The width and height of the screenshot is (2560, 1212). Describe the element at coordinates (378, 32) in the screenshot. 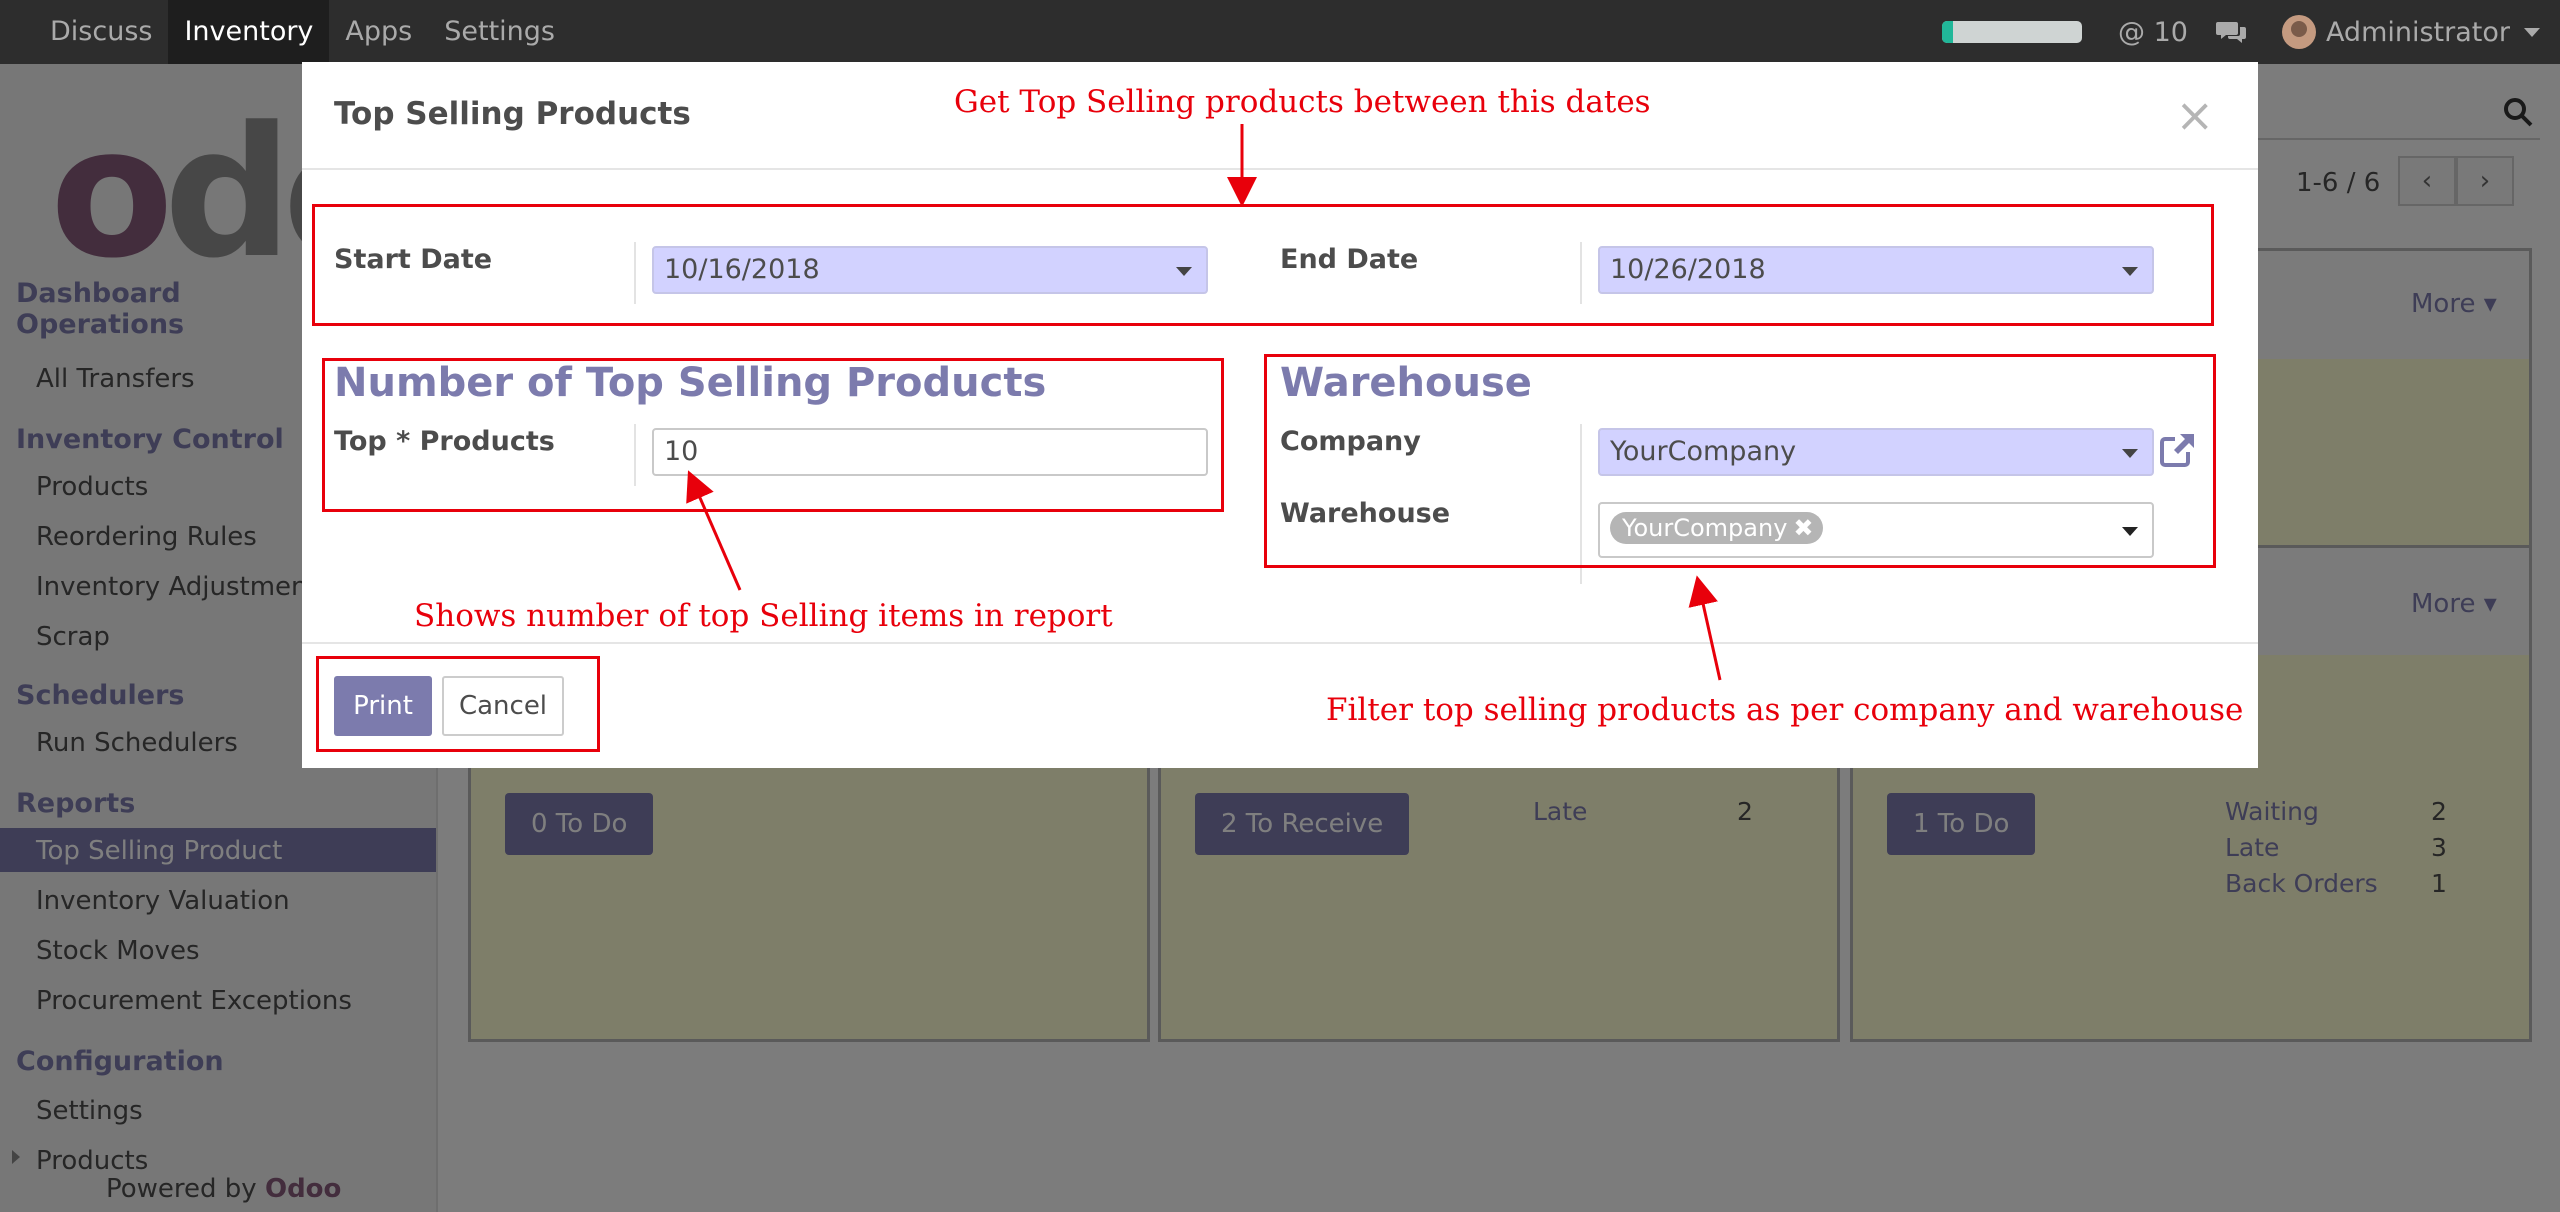

I see `menu-apps: Apps` at that location.